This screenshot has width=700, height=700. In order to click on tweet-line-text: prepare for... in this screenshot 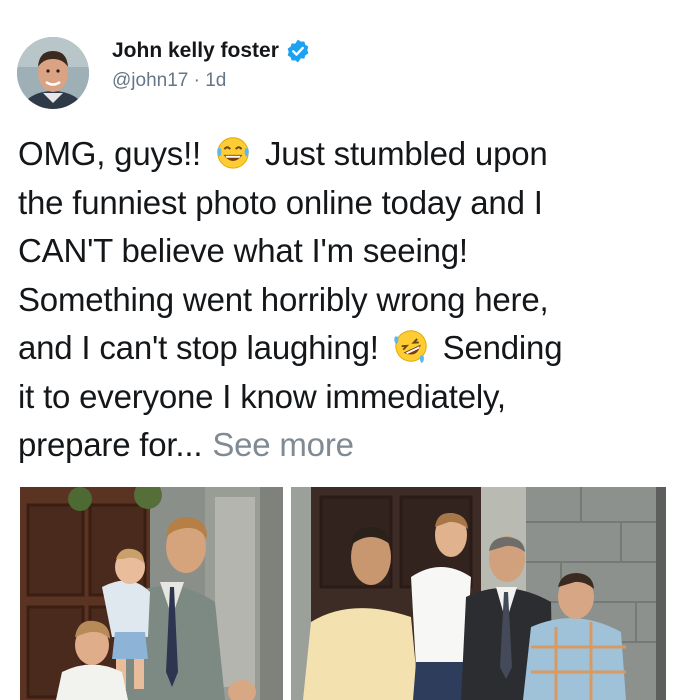, I will do `click(110, 444)`.